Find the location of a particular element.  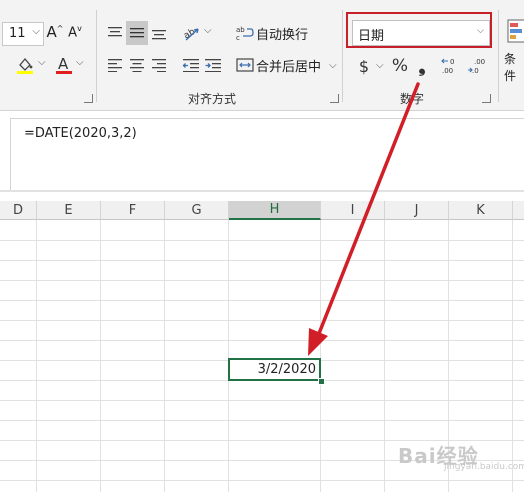

merge-center-label: 合并后居中 is located at coordinates (289, 67).